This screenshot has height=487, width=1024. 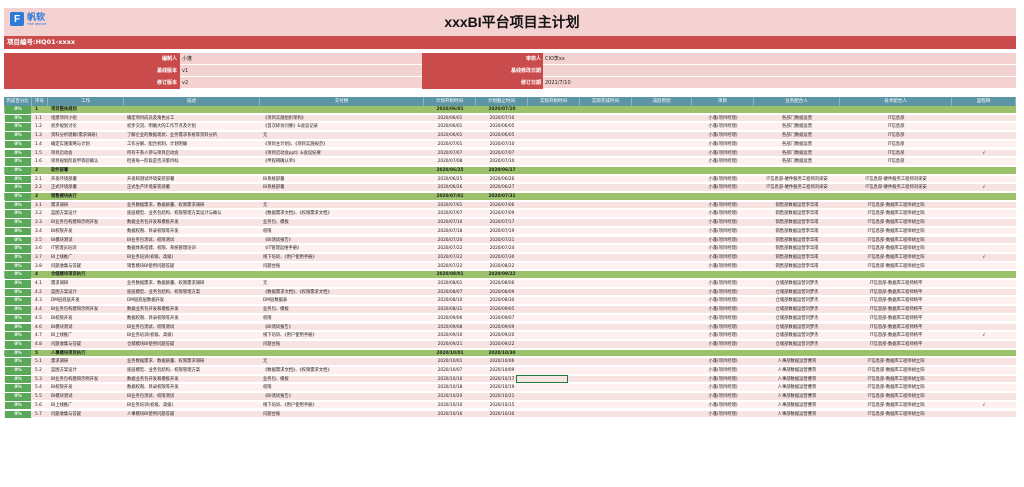 I want to click on plan-end-cell: 2020/10/06, so click(x=502, y=362).